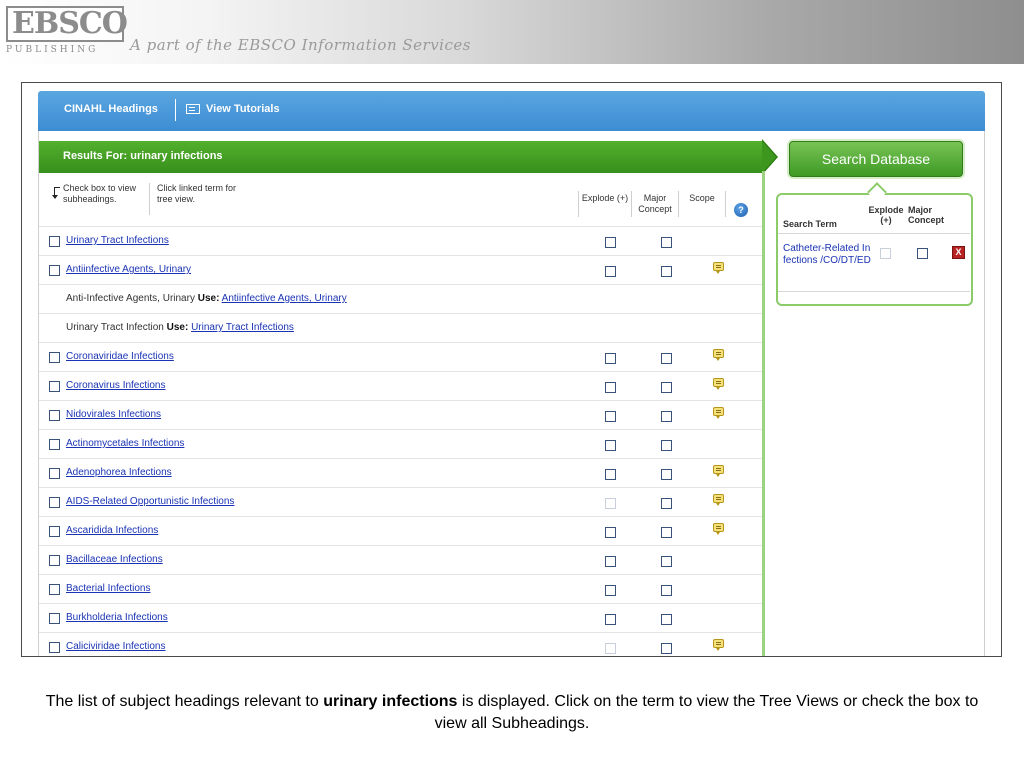 The image size is (1024, 768). Describe the element at coordinates (128, 269) in the screenshot. I see `heading-term-link: Antiinfective Agents, Urinary` at that location.